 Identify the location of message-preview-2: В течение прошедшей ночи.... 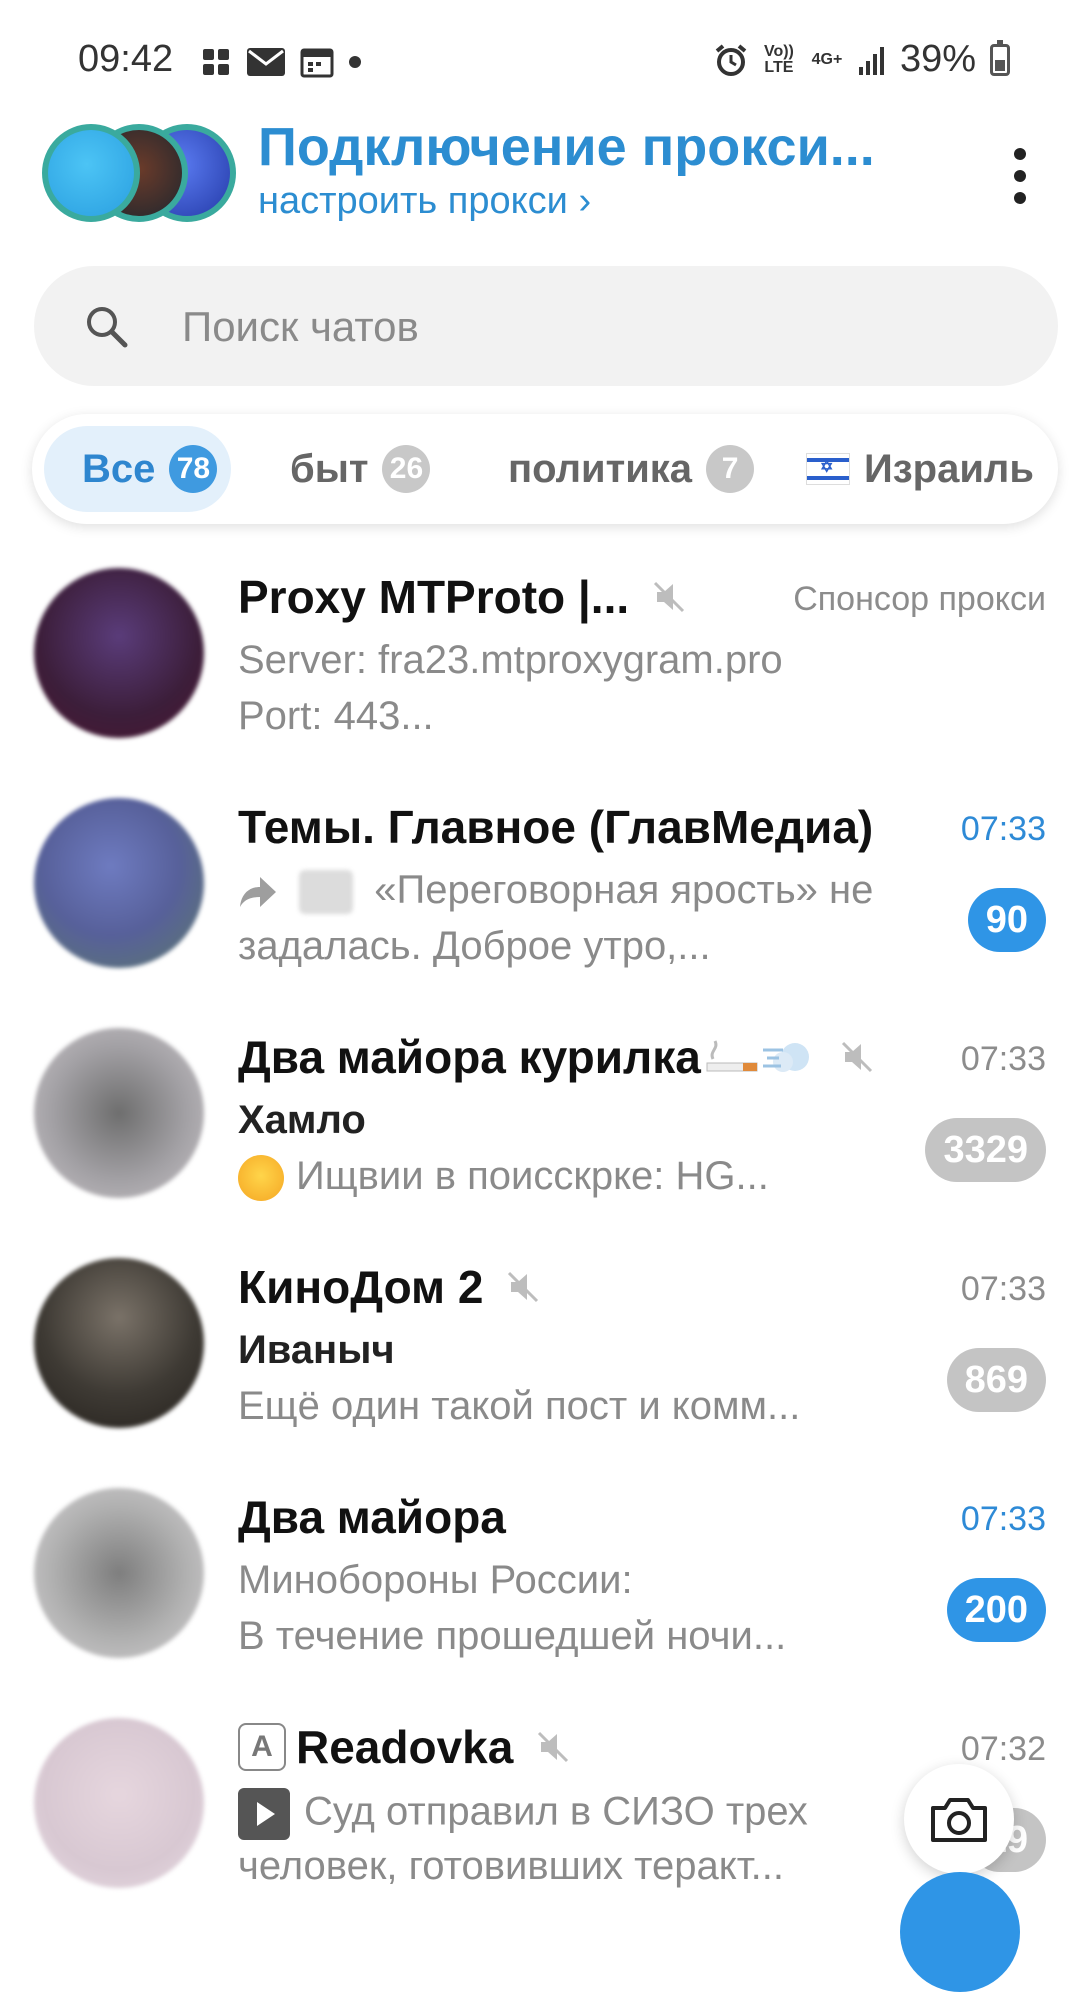
(512, 1636).